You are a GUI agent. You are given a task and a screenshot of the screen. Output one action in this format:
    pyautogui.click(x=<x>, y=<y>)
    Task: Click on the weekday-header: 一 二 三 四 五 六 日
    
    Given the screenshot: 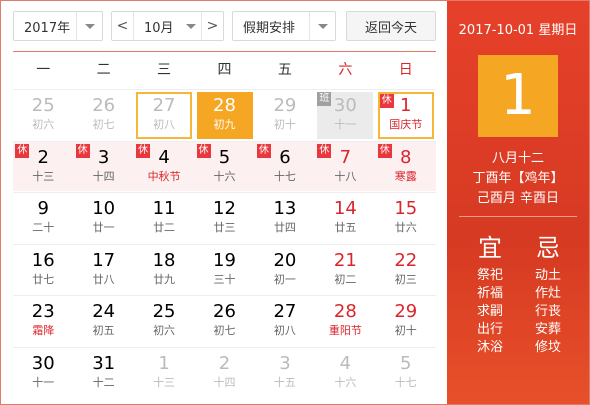 What is the action you would take?
    pyautogui.click(x=224, y=70)
    